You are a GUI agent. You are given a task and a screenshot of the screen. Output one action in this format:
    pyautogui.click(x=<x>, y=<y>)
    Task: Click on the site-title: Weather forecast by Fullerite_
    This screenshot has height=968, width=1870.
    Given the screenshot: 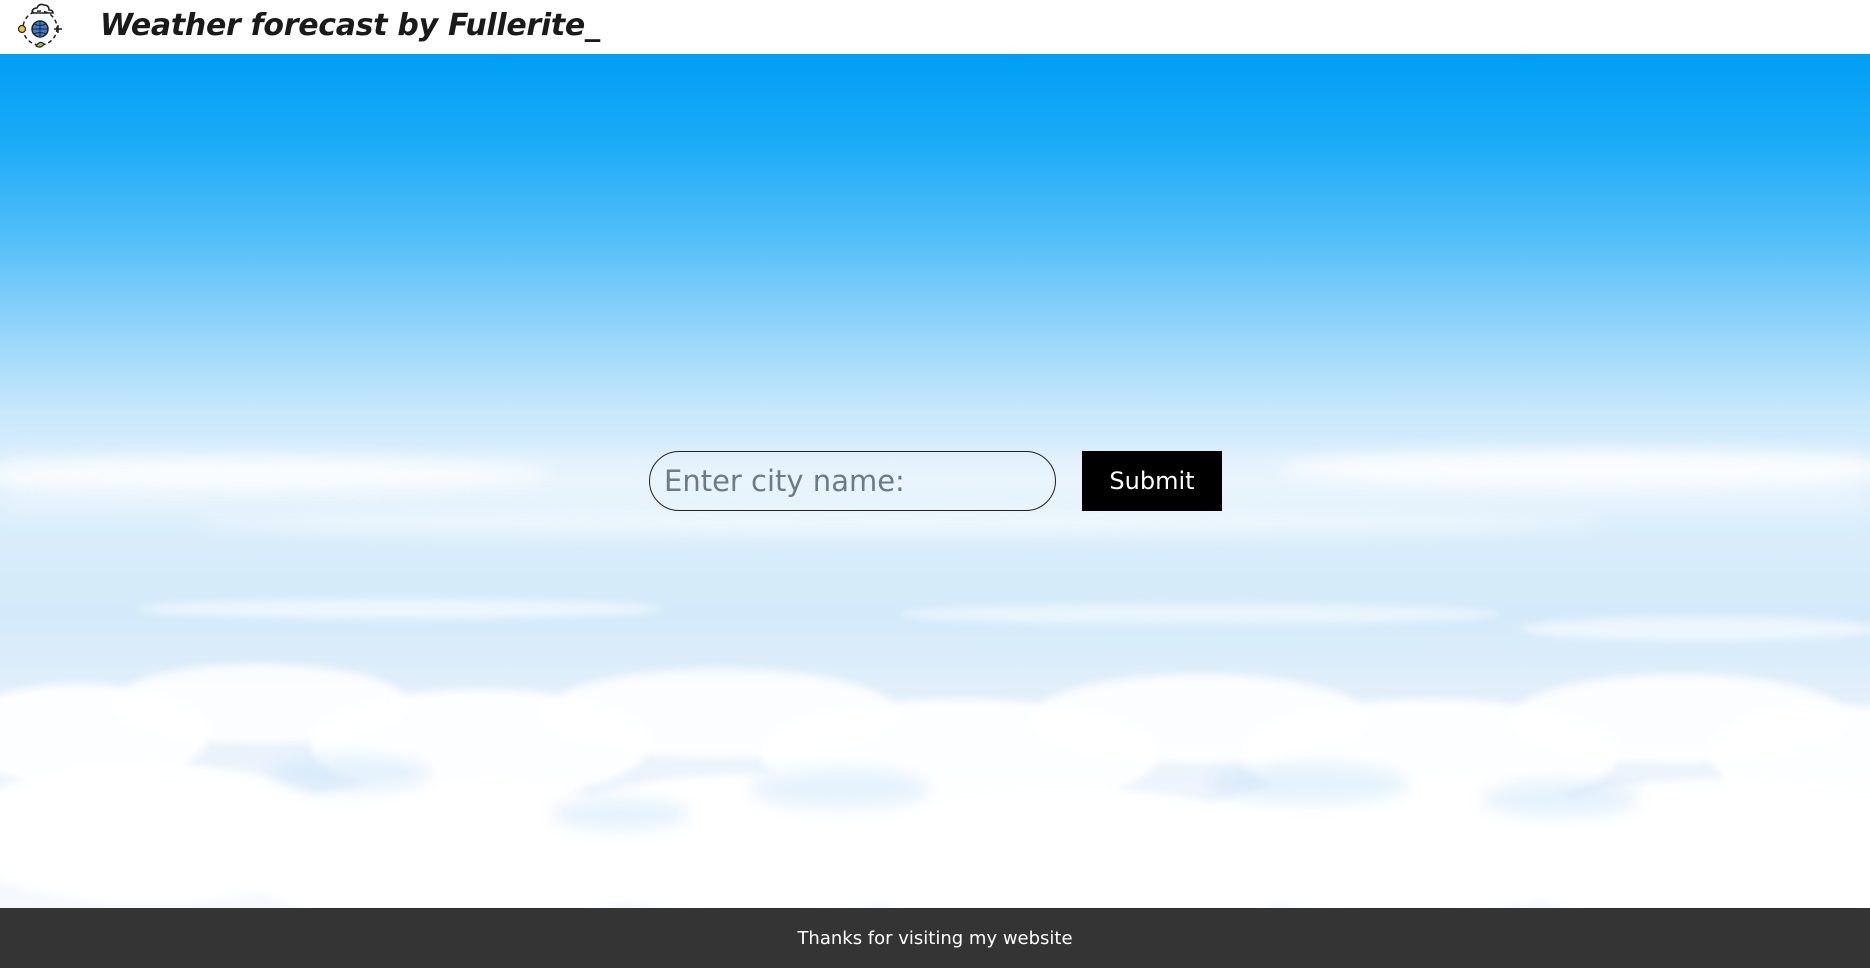 What is the action you would take?
    pyautogui.click(x=350, y=25)
    